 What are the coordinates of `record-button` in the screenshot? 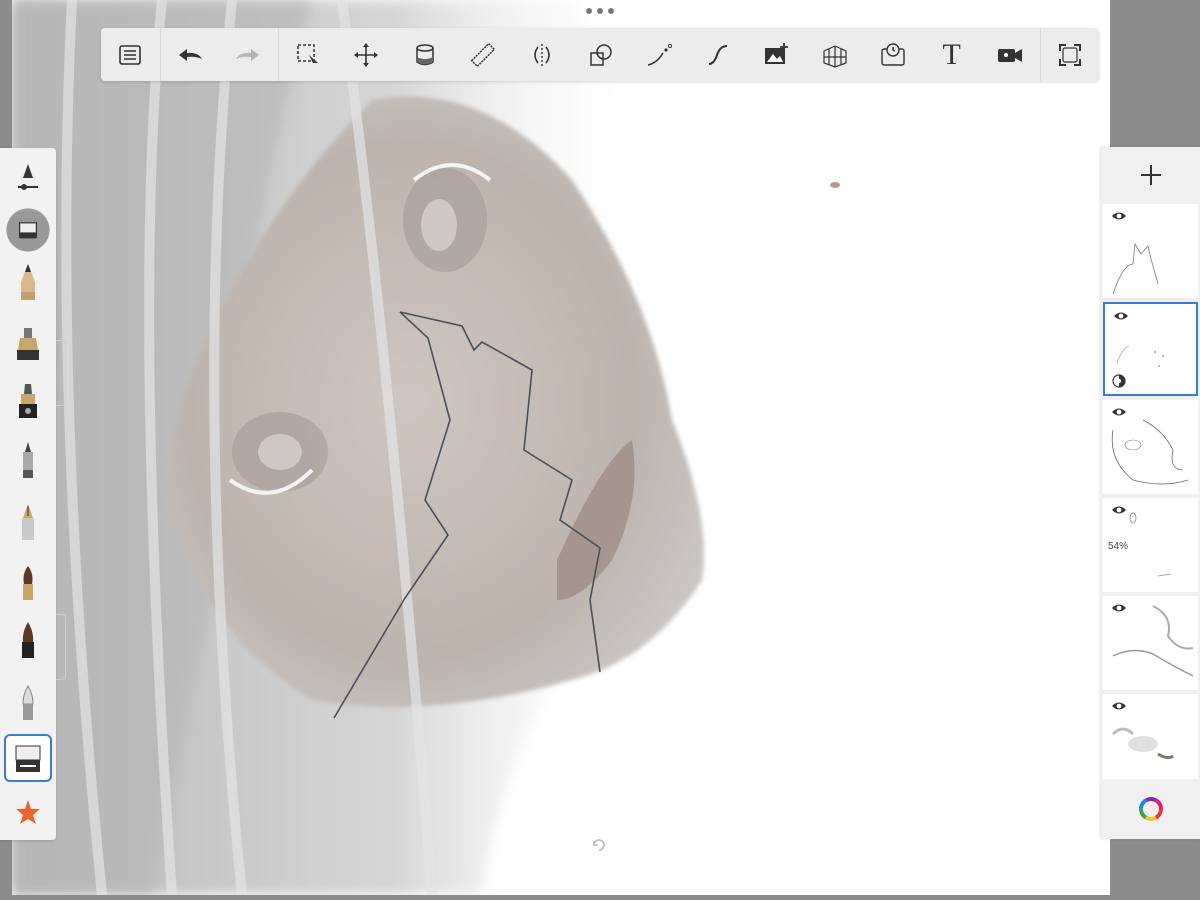 It's located at (1010, 54).